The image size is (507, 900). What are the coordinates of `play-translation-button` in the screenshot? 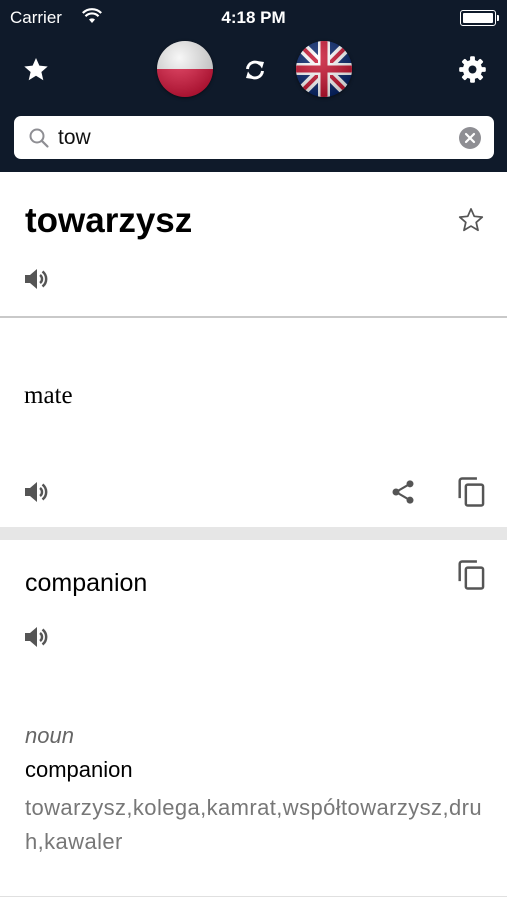 It's located at (37, 494).